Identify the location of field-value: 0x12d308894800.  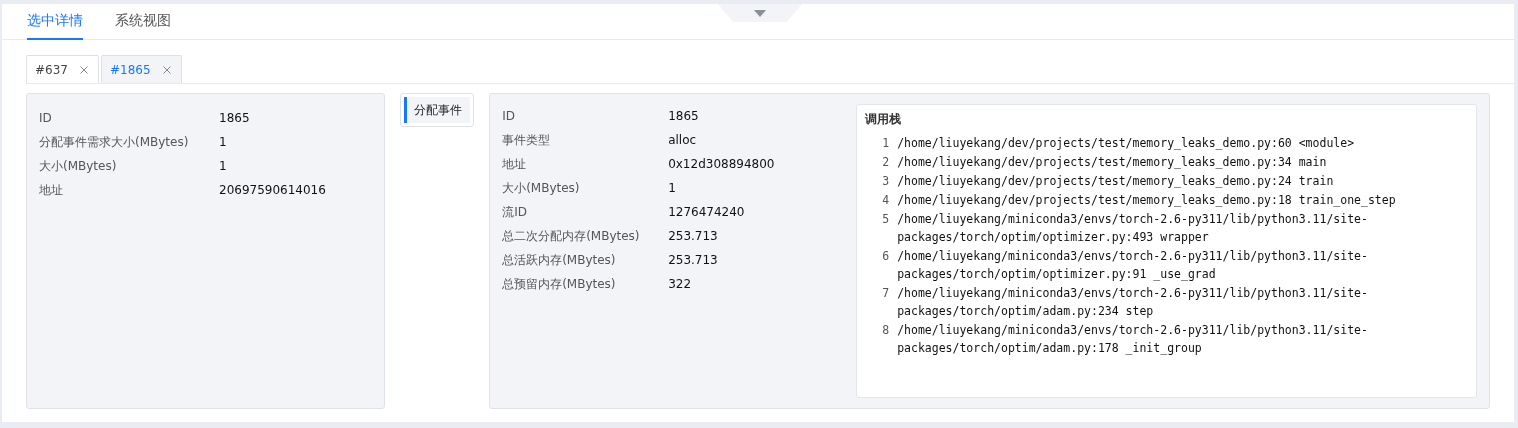
(721, 164).